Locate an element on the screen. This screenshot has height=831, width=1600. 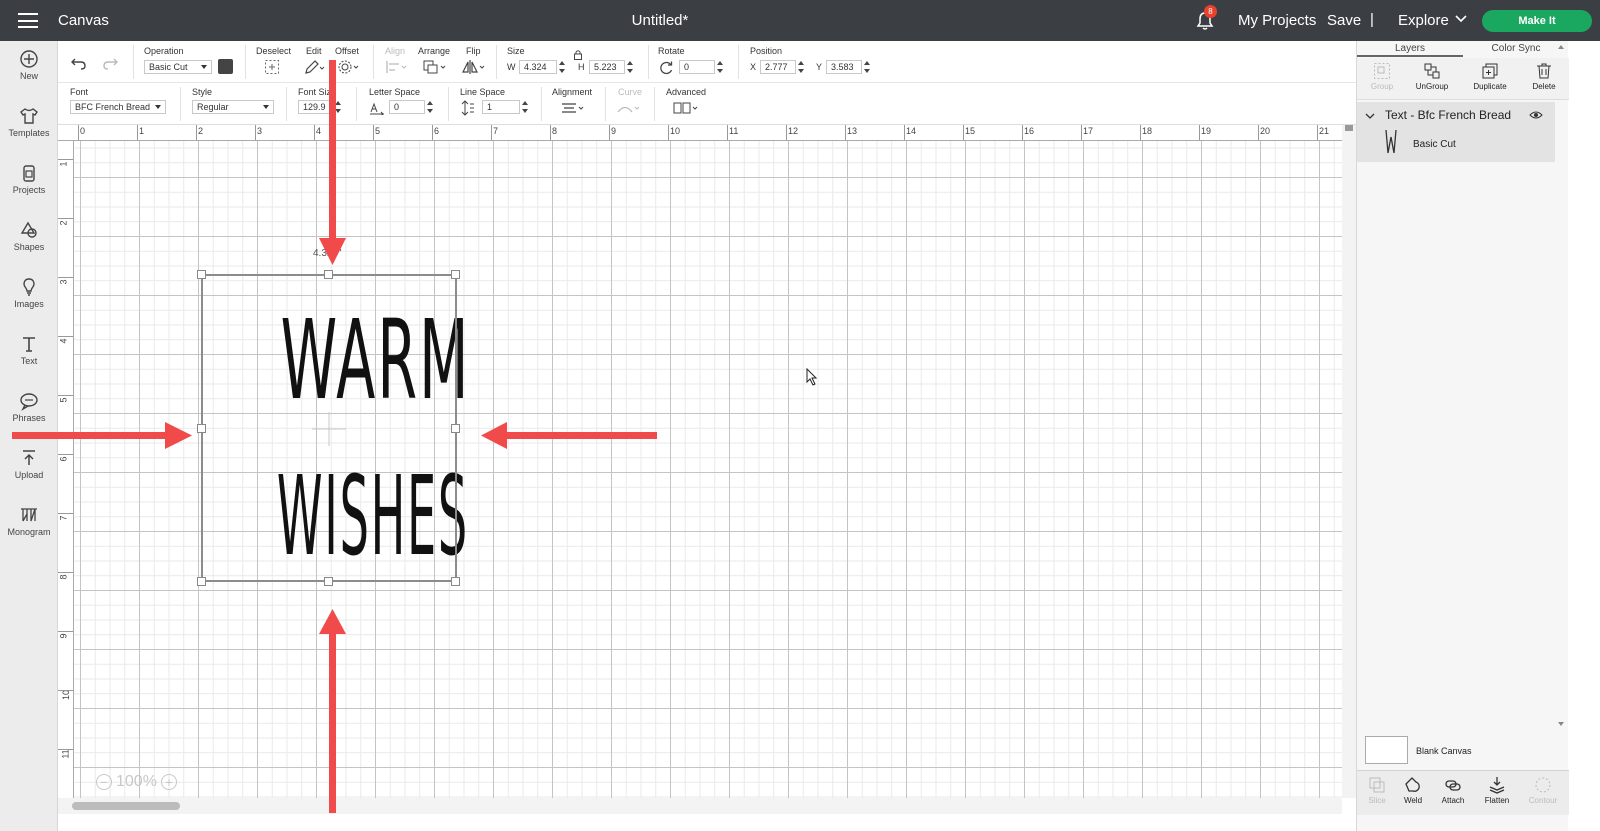
ruler-top-tick-label: 13 is located at coordinates (852, 131).